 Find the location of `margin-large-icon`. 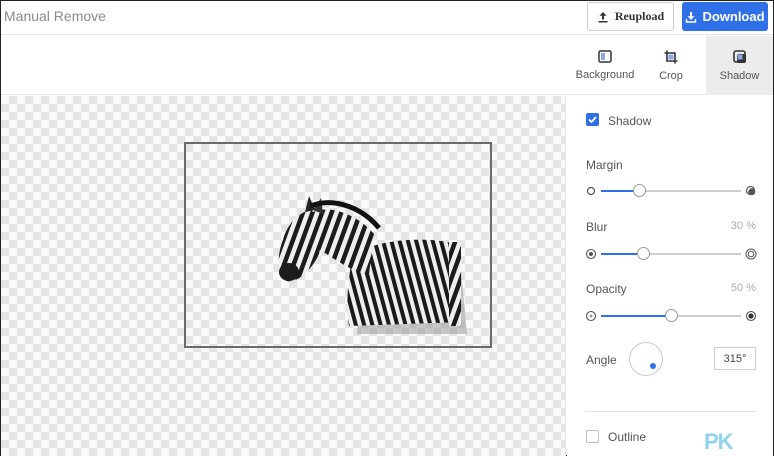

margin-large-icon is located at coordinates (750, 190).